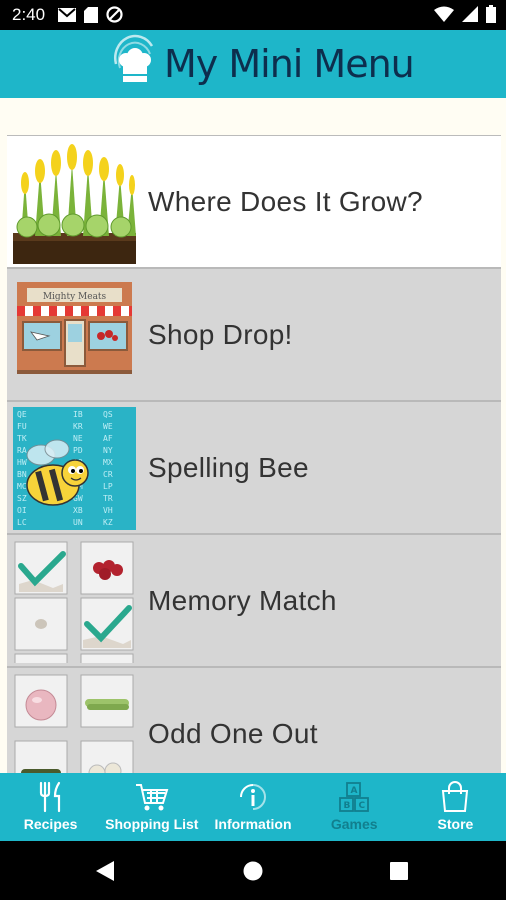  Describe the element at coordinates (78, 426) in the screenshot. I see `svg-text: KR` at that location.